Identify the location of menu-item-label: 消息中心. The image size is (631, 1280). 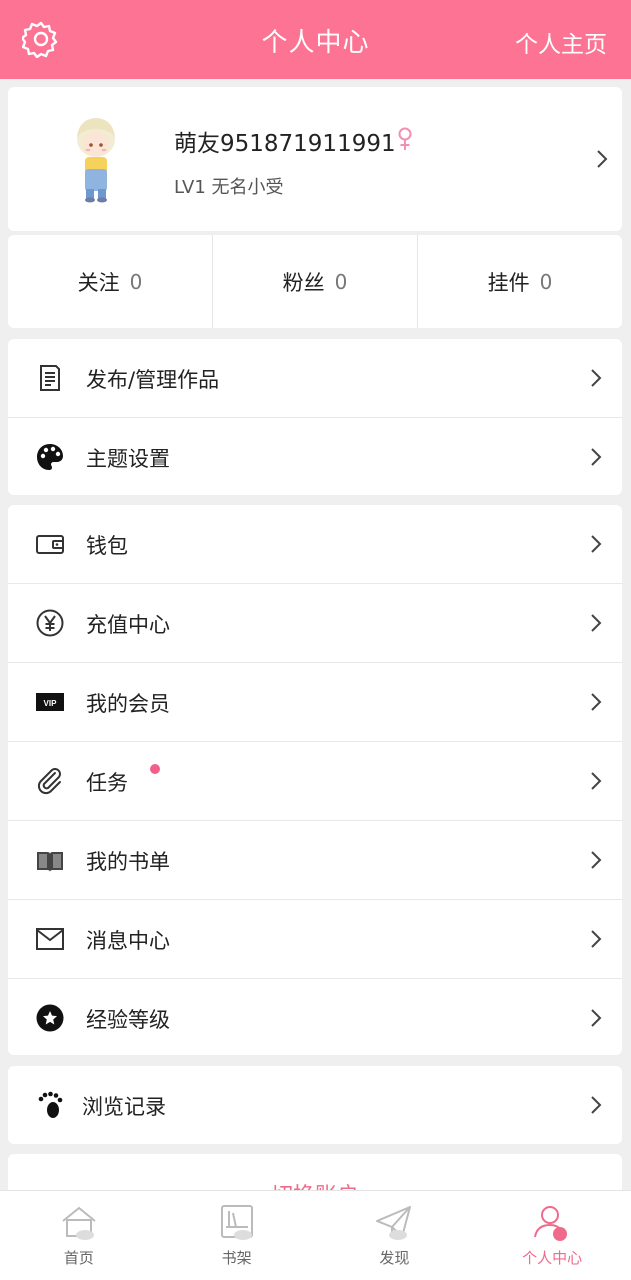
(128, 941).